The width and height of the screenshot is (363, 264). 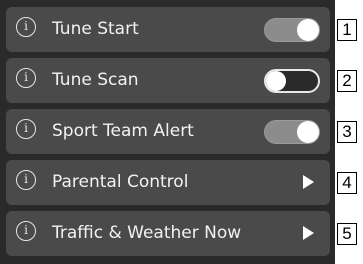 I want to click on callout-number: 3, so click(x=347, y=132).